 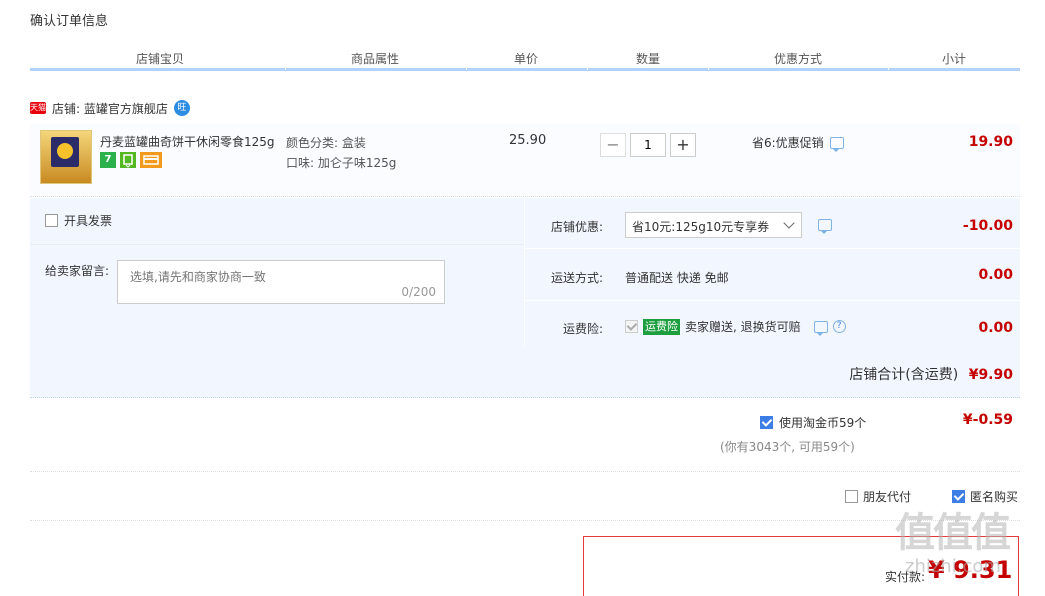 What do you see at coordinates (51, 220) in the screenshot?
I see `invoice-checkbox` at bounding box center [51, 220].